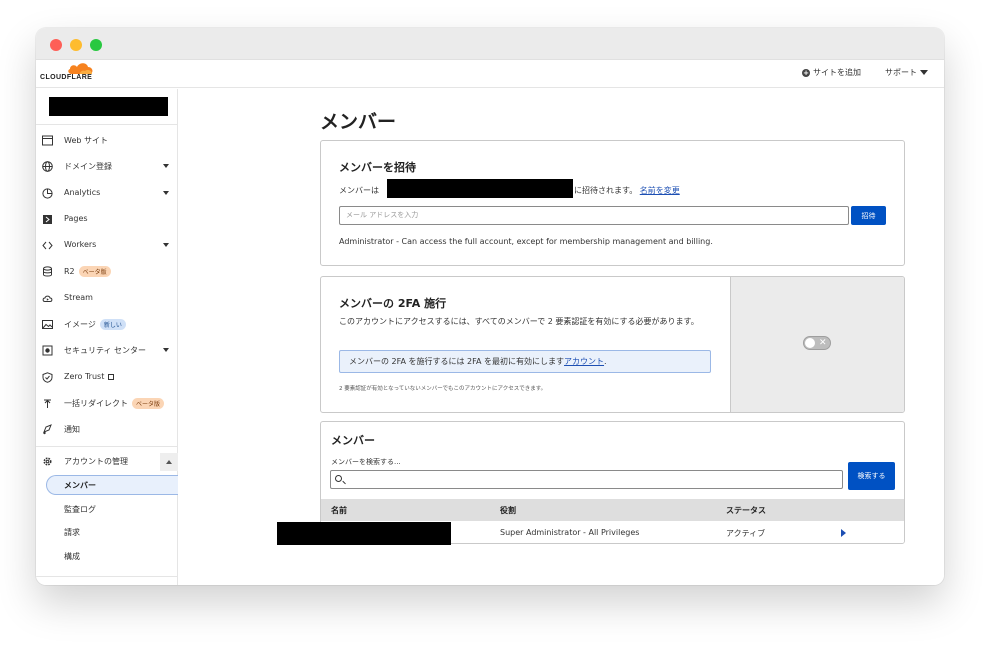 The image size is (984, 645). What do you see at coordinates (66, 77) in the screenshot?
I see `logo-wordmark: CLOUDFLARE` at bounding box center [66, 77].